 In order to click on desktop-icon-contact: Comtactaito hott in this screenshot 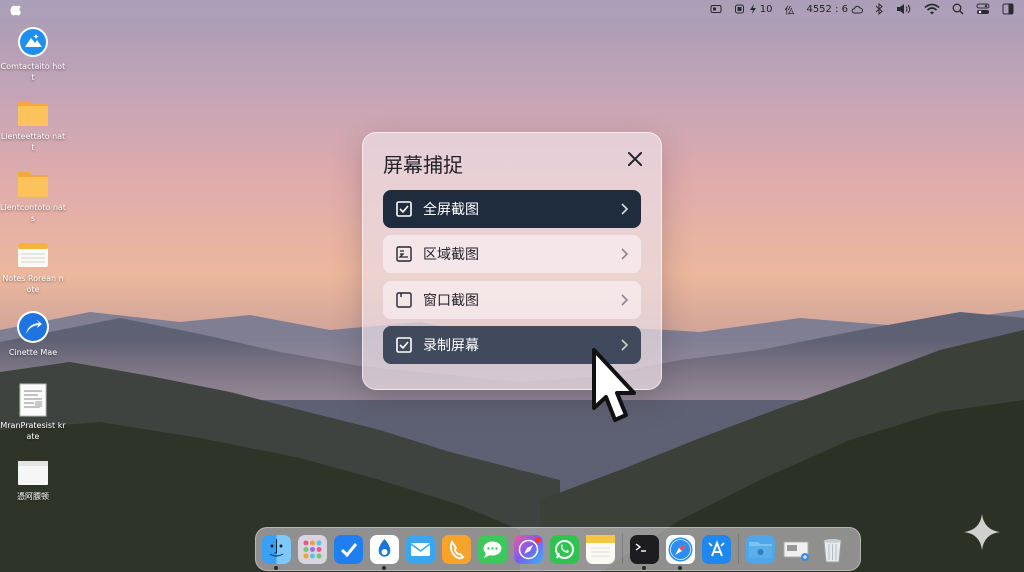, I will do `click(33, 54)`.